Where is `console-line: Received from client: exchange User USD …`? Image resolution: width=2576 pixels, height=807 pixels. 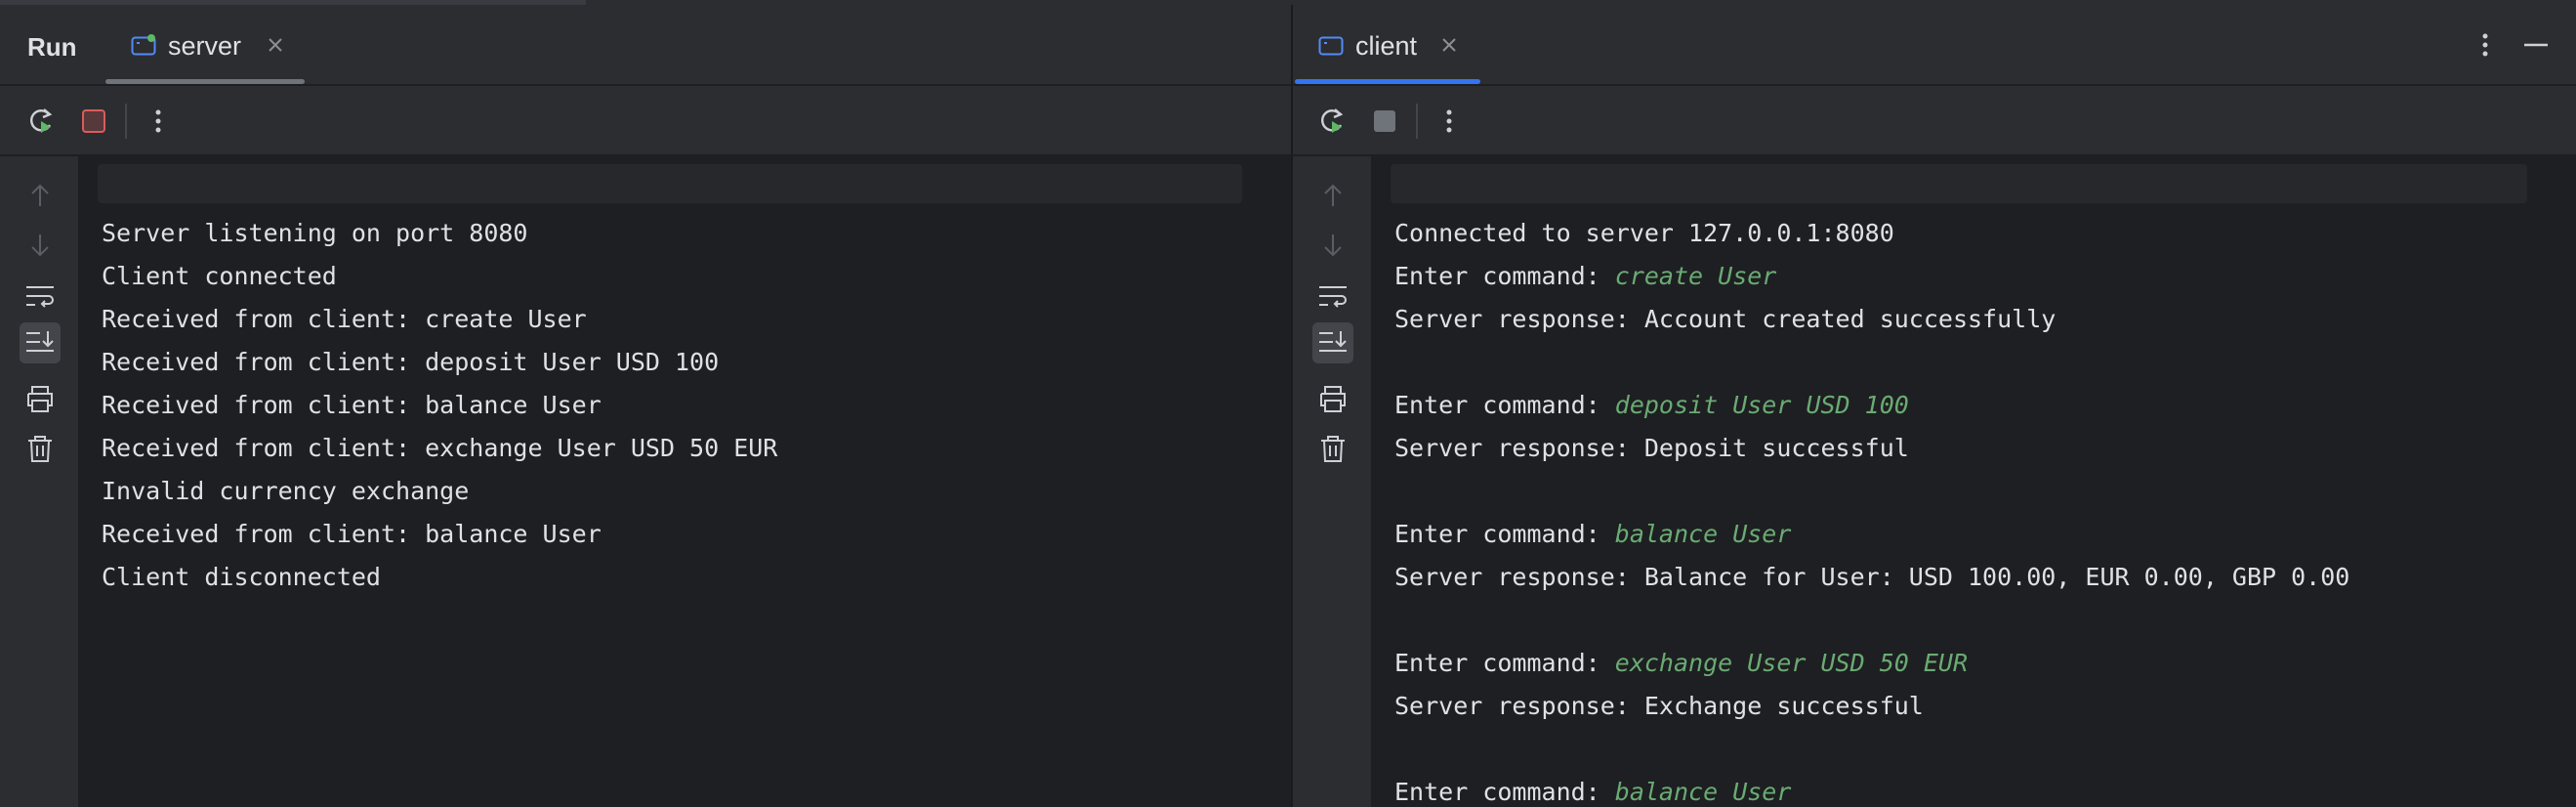
console-line: Received from client: exchange User USD … is located at coordinates (440, 448).